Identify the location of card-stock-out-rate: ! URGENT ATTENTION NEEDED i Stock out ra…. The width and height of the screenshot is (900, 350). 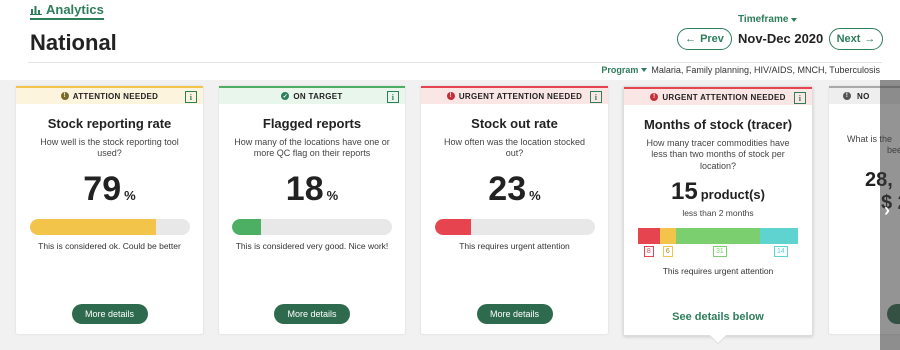
(514, 210).